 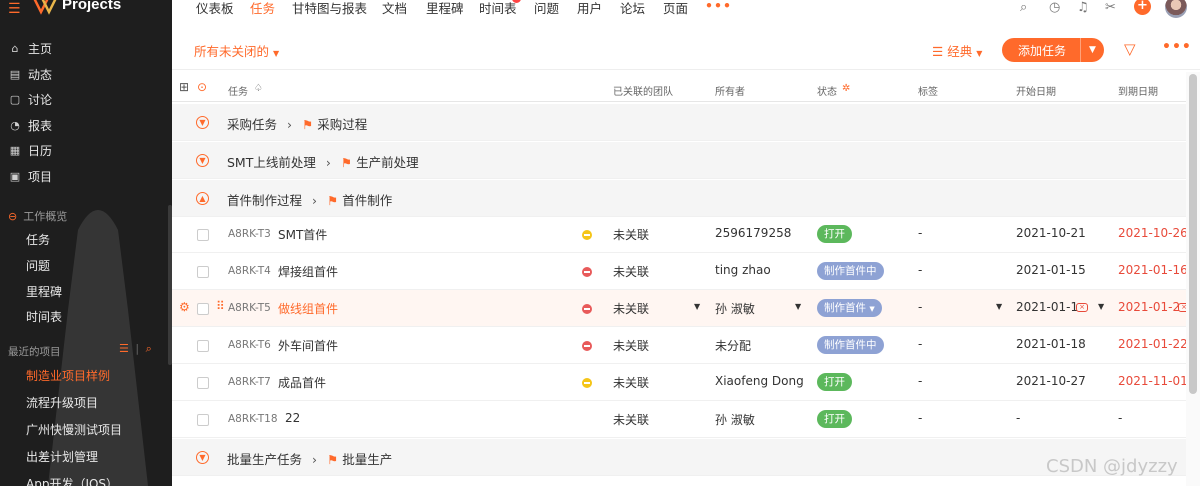 What do you see at coordinates (1047, 307) in the screenshot?
I see `start-date-cell: 2021-01-1` at bounding box center [1047, 307].